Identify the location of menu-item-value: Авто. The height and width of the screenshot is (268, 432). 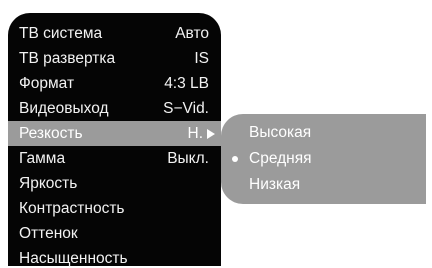
(192, 33).